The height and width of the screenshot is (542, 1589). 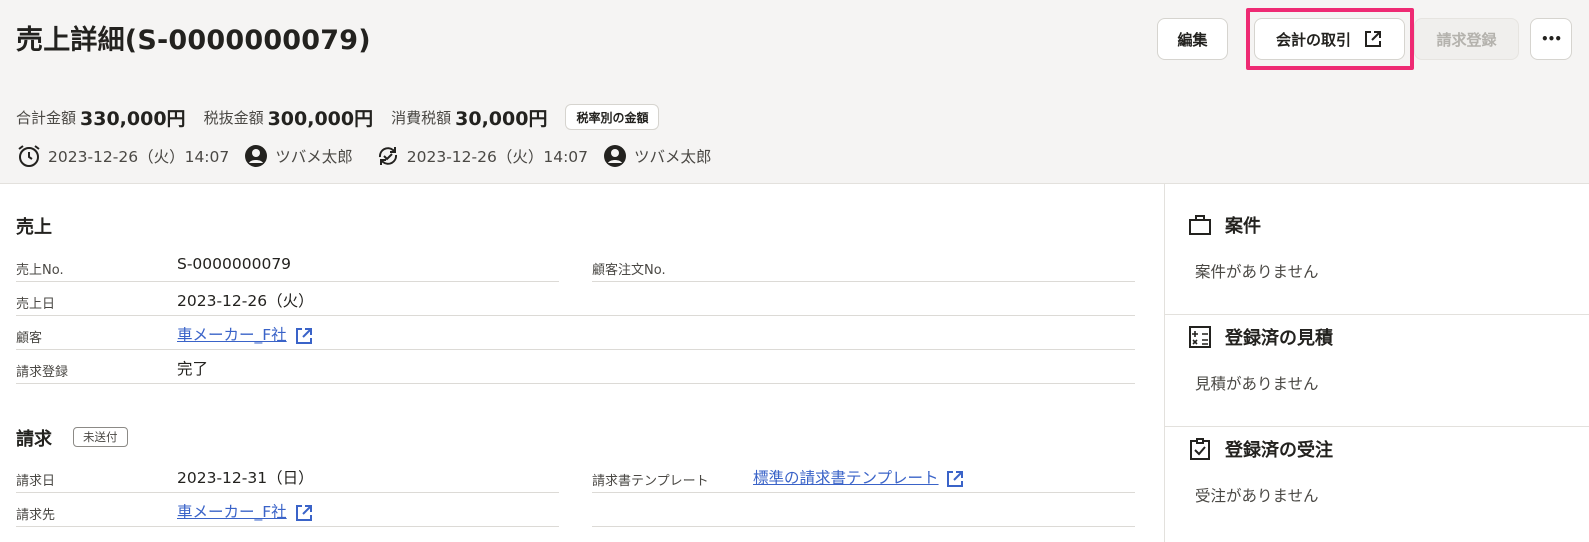 What do you see at coordinates (193, 369) in the screenshot?
I see `billing-status-value: 完了` at bounding box center [193, 369].